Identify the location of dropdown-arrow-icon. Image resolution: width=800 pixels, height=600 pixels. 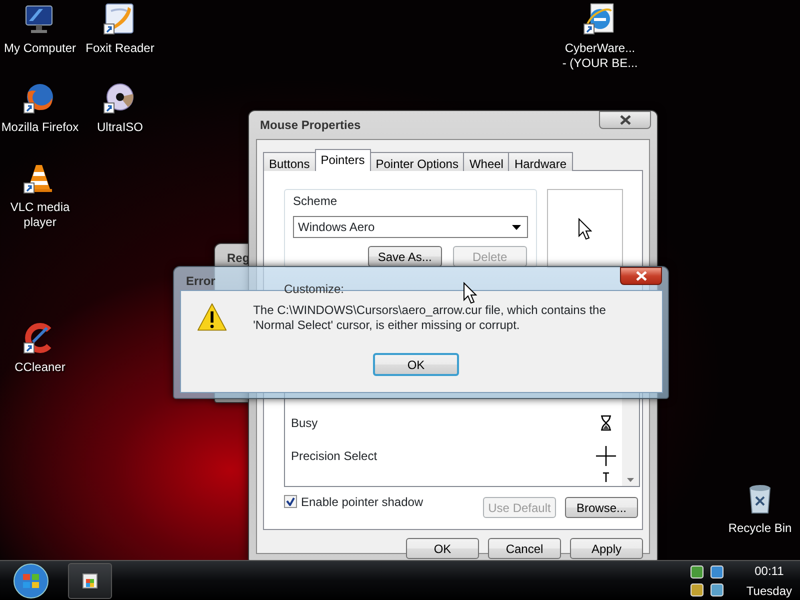
(516, 227).